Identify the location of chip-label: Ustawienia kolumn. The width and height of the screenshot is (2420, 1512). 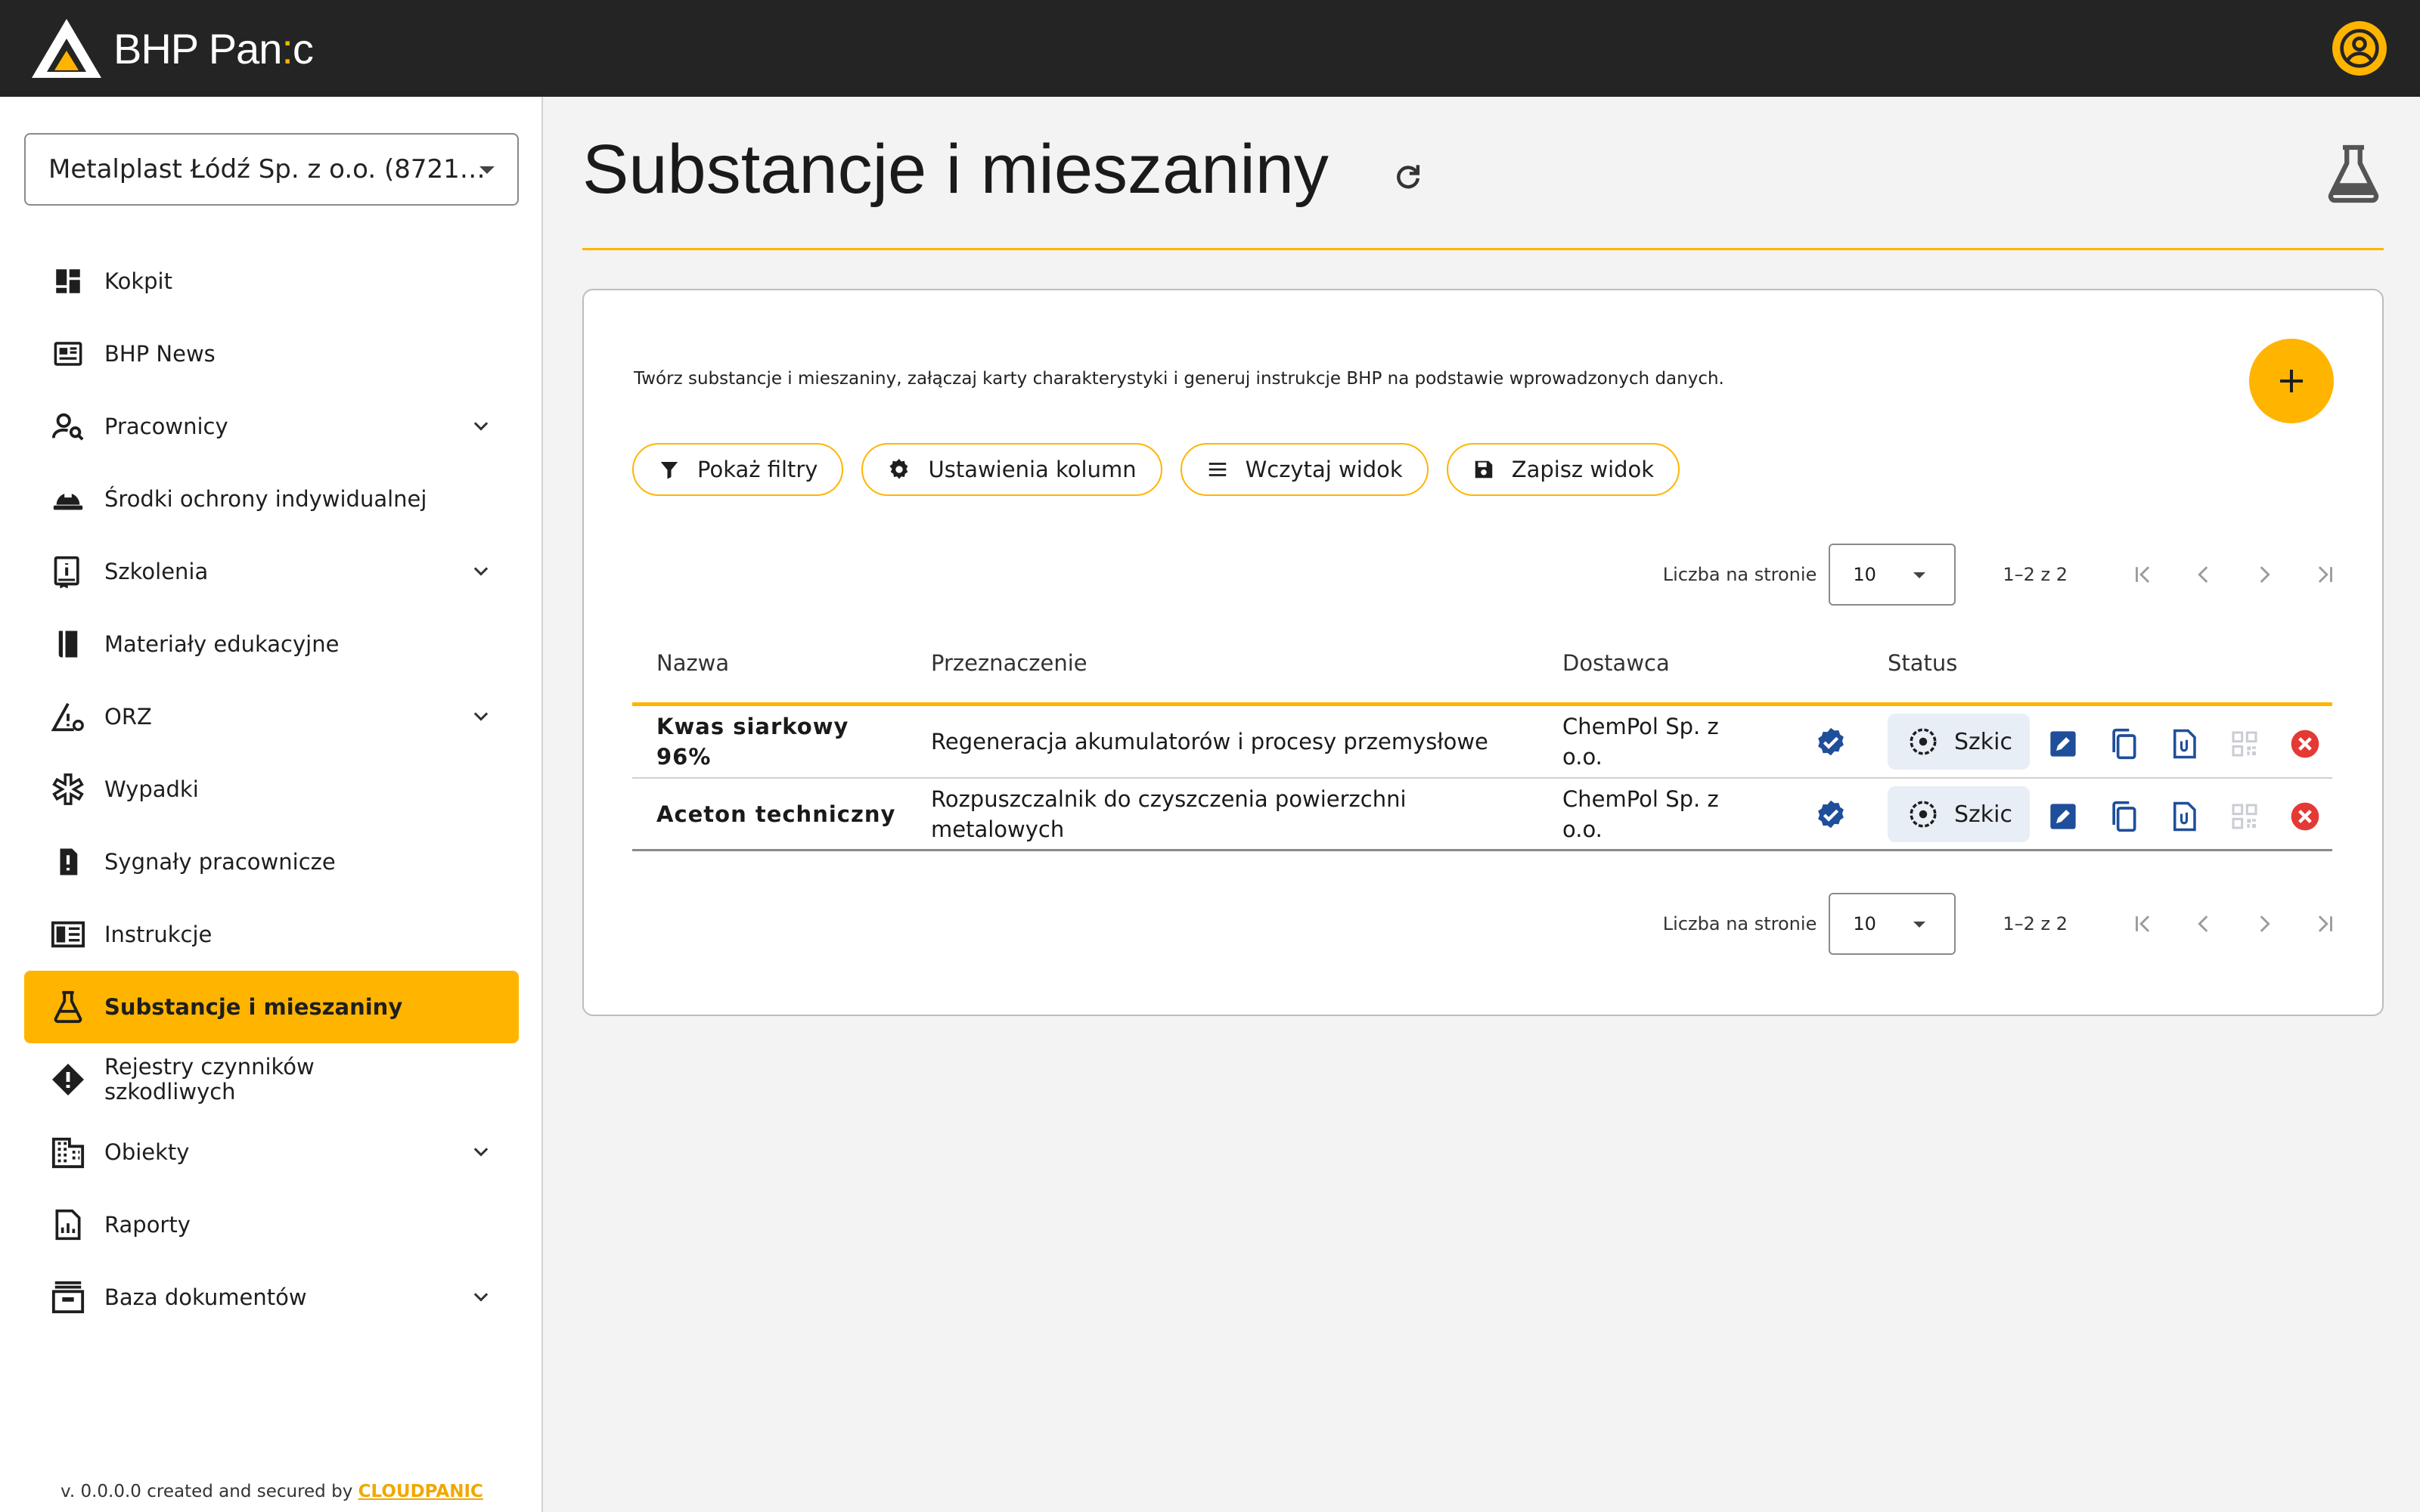
(1032, 469).